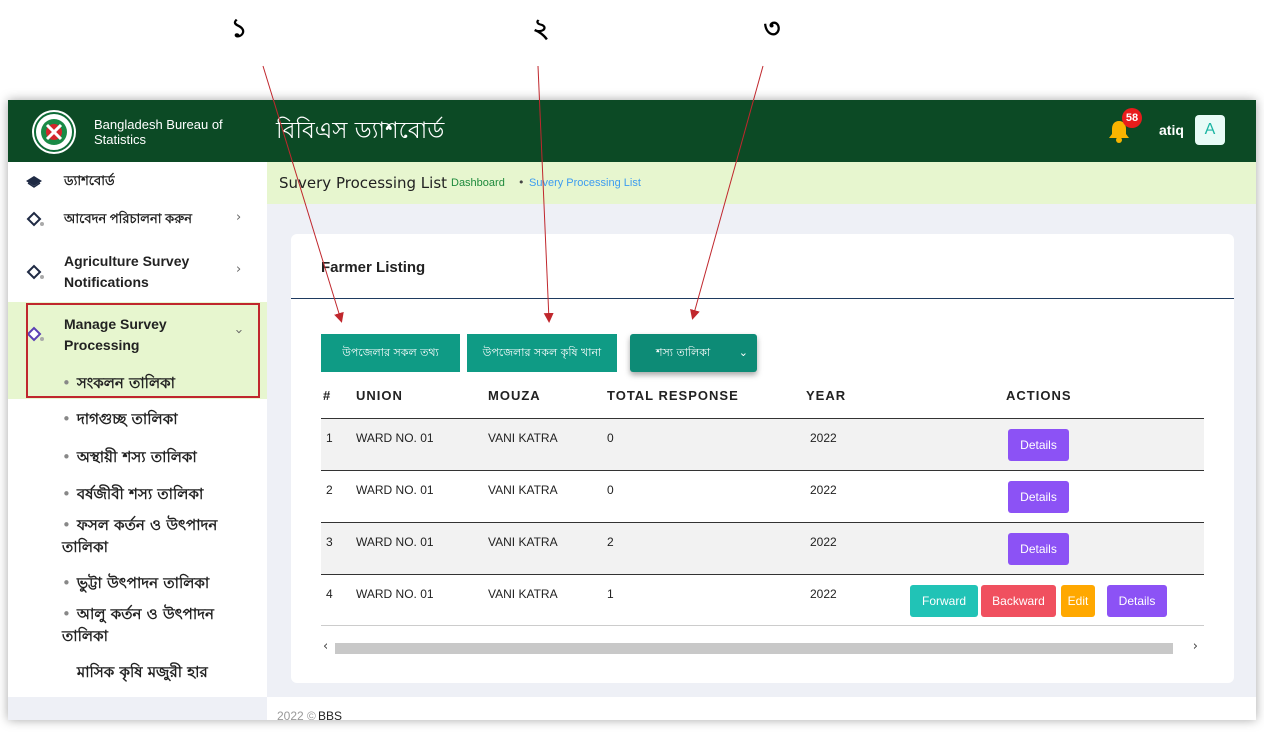  I want to click on sidebar-subitem-perennial-crop-list: • বর্ষজীবী শস্য তালিকা, so click(162, 494).